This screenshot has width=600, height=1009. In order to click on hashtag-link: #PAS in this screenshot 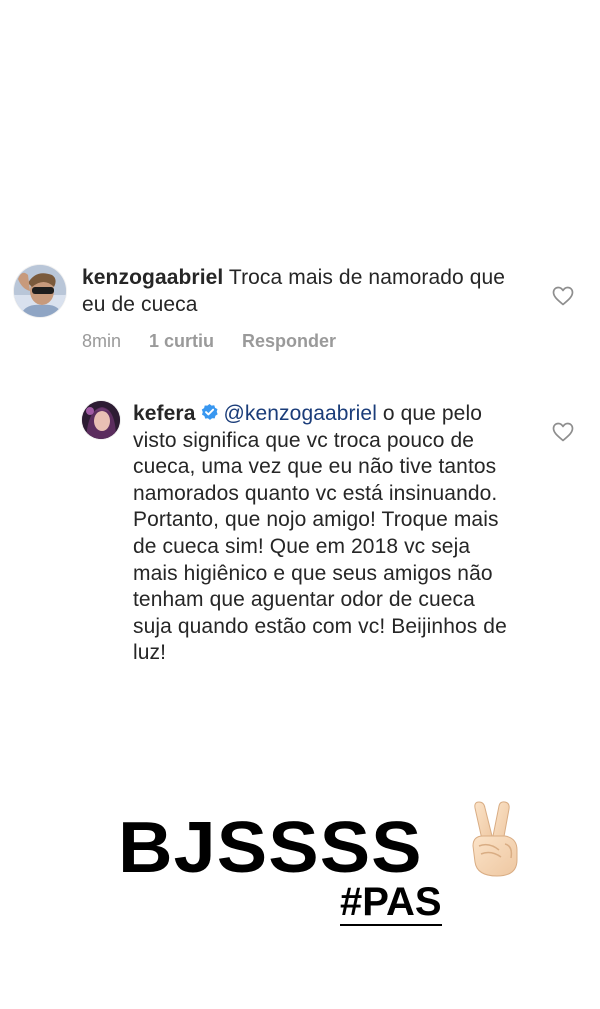, I will do `click(391, 903)`.